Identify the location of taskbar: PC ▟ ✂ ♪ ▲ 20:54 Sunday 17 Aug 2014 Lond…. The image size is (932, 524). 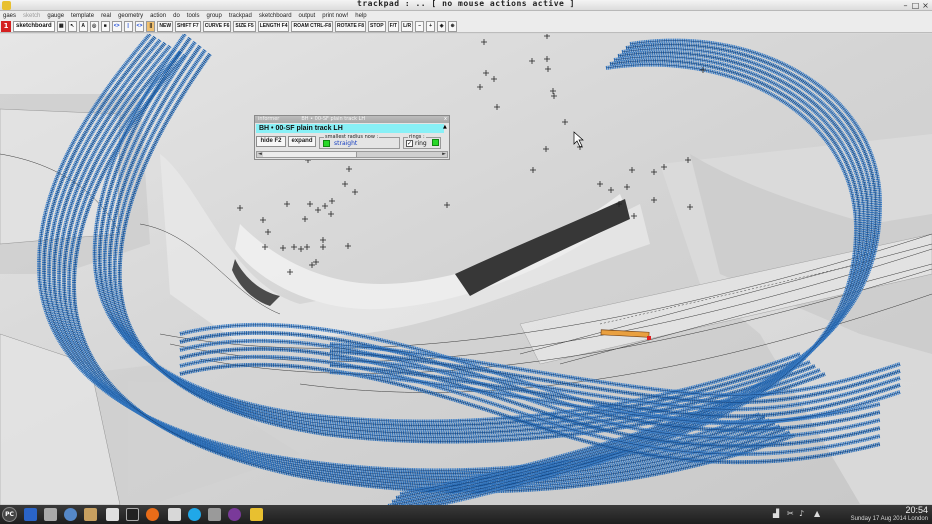
(466, 514).